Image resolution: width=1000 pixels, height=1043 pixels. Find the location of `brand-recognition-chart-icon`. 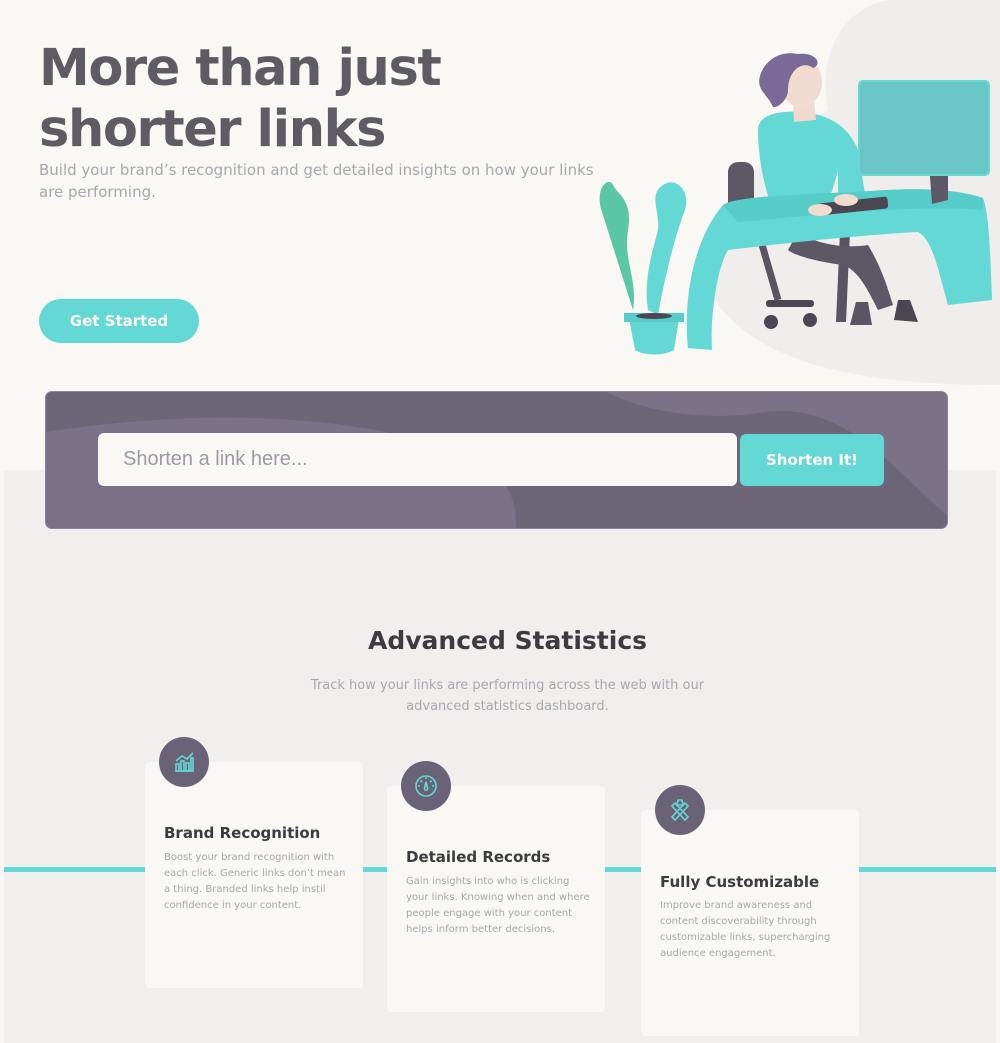

brand-recognition-chart-icon is located at coordinates (184, 762).